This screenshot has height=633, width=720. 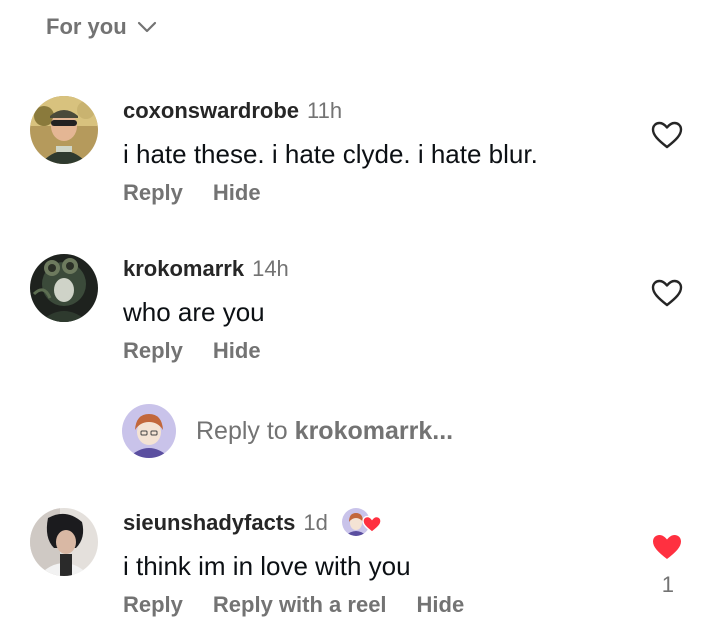 I want to click on comment-timestamp: 11h, so click(x=325, y=110).